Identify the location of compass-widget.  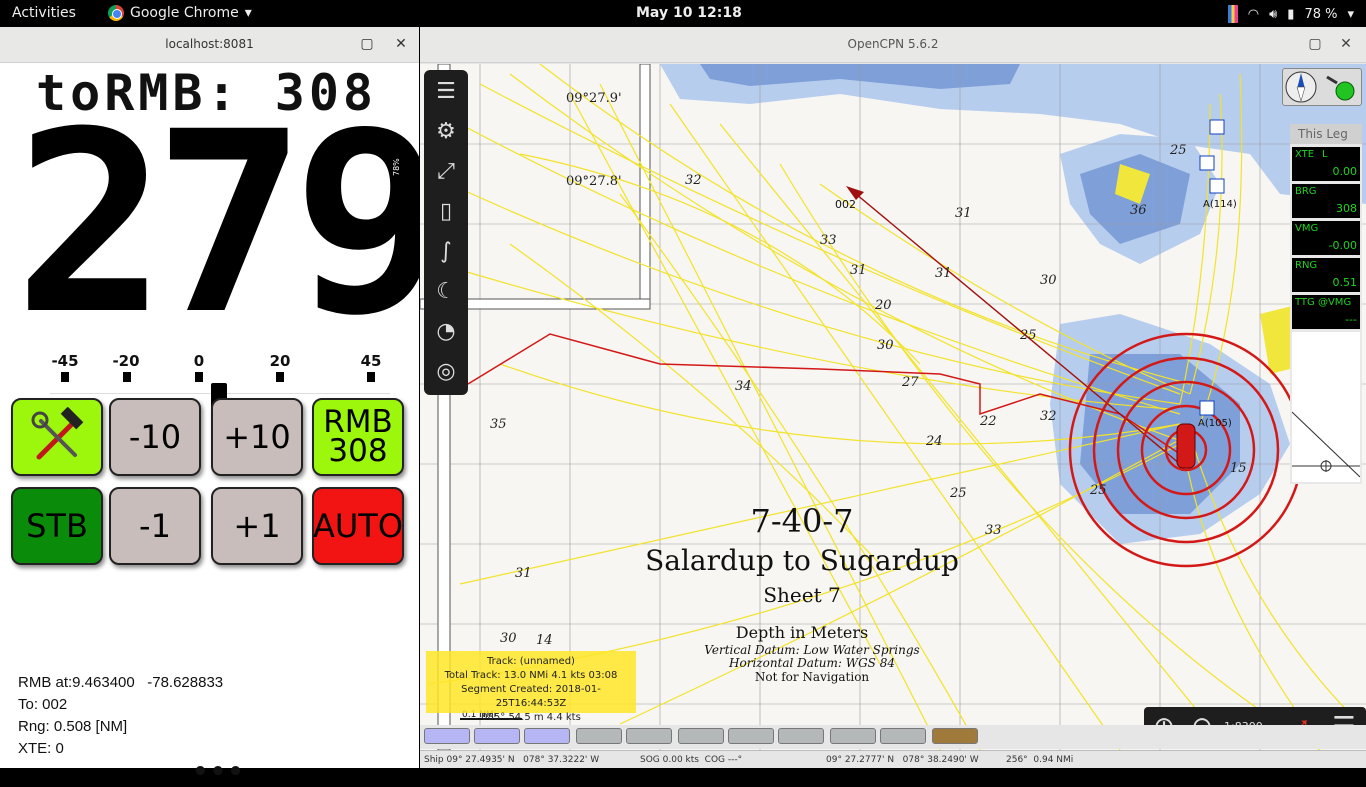
(1322, 87).